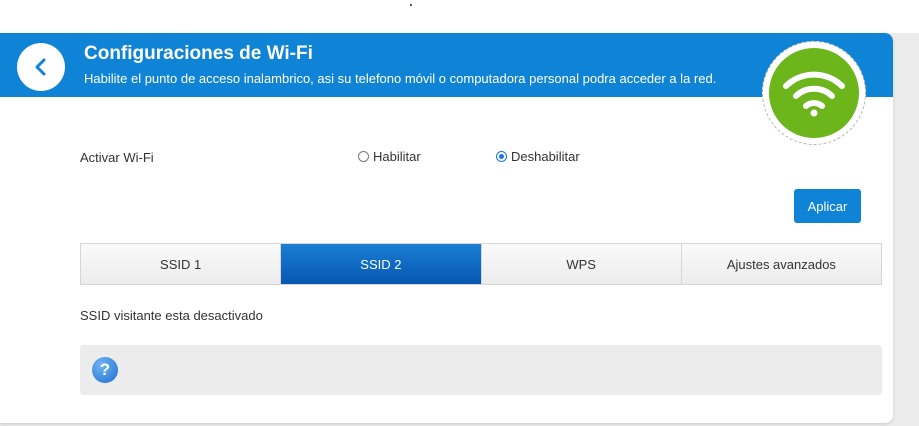 This screenshot has width=919, height=426. What do you see at coordinates (105, 370) in the screenshot?
I see `help-icon: ?` at bounding box center [105, 370].